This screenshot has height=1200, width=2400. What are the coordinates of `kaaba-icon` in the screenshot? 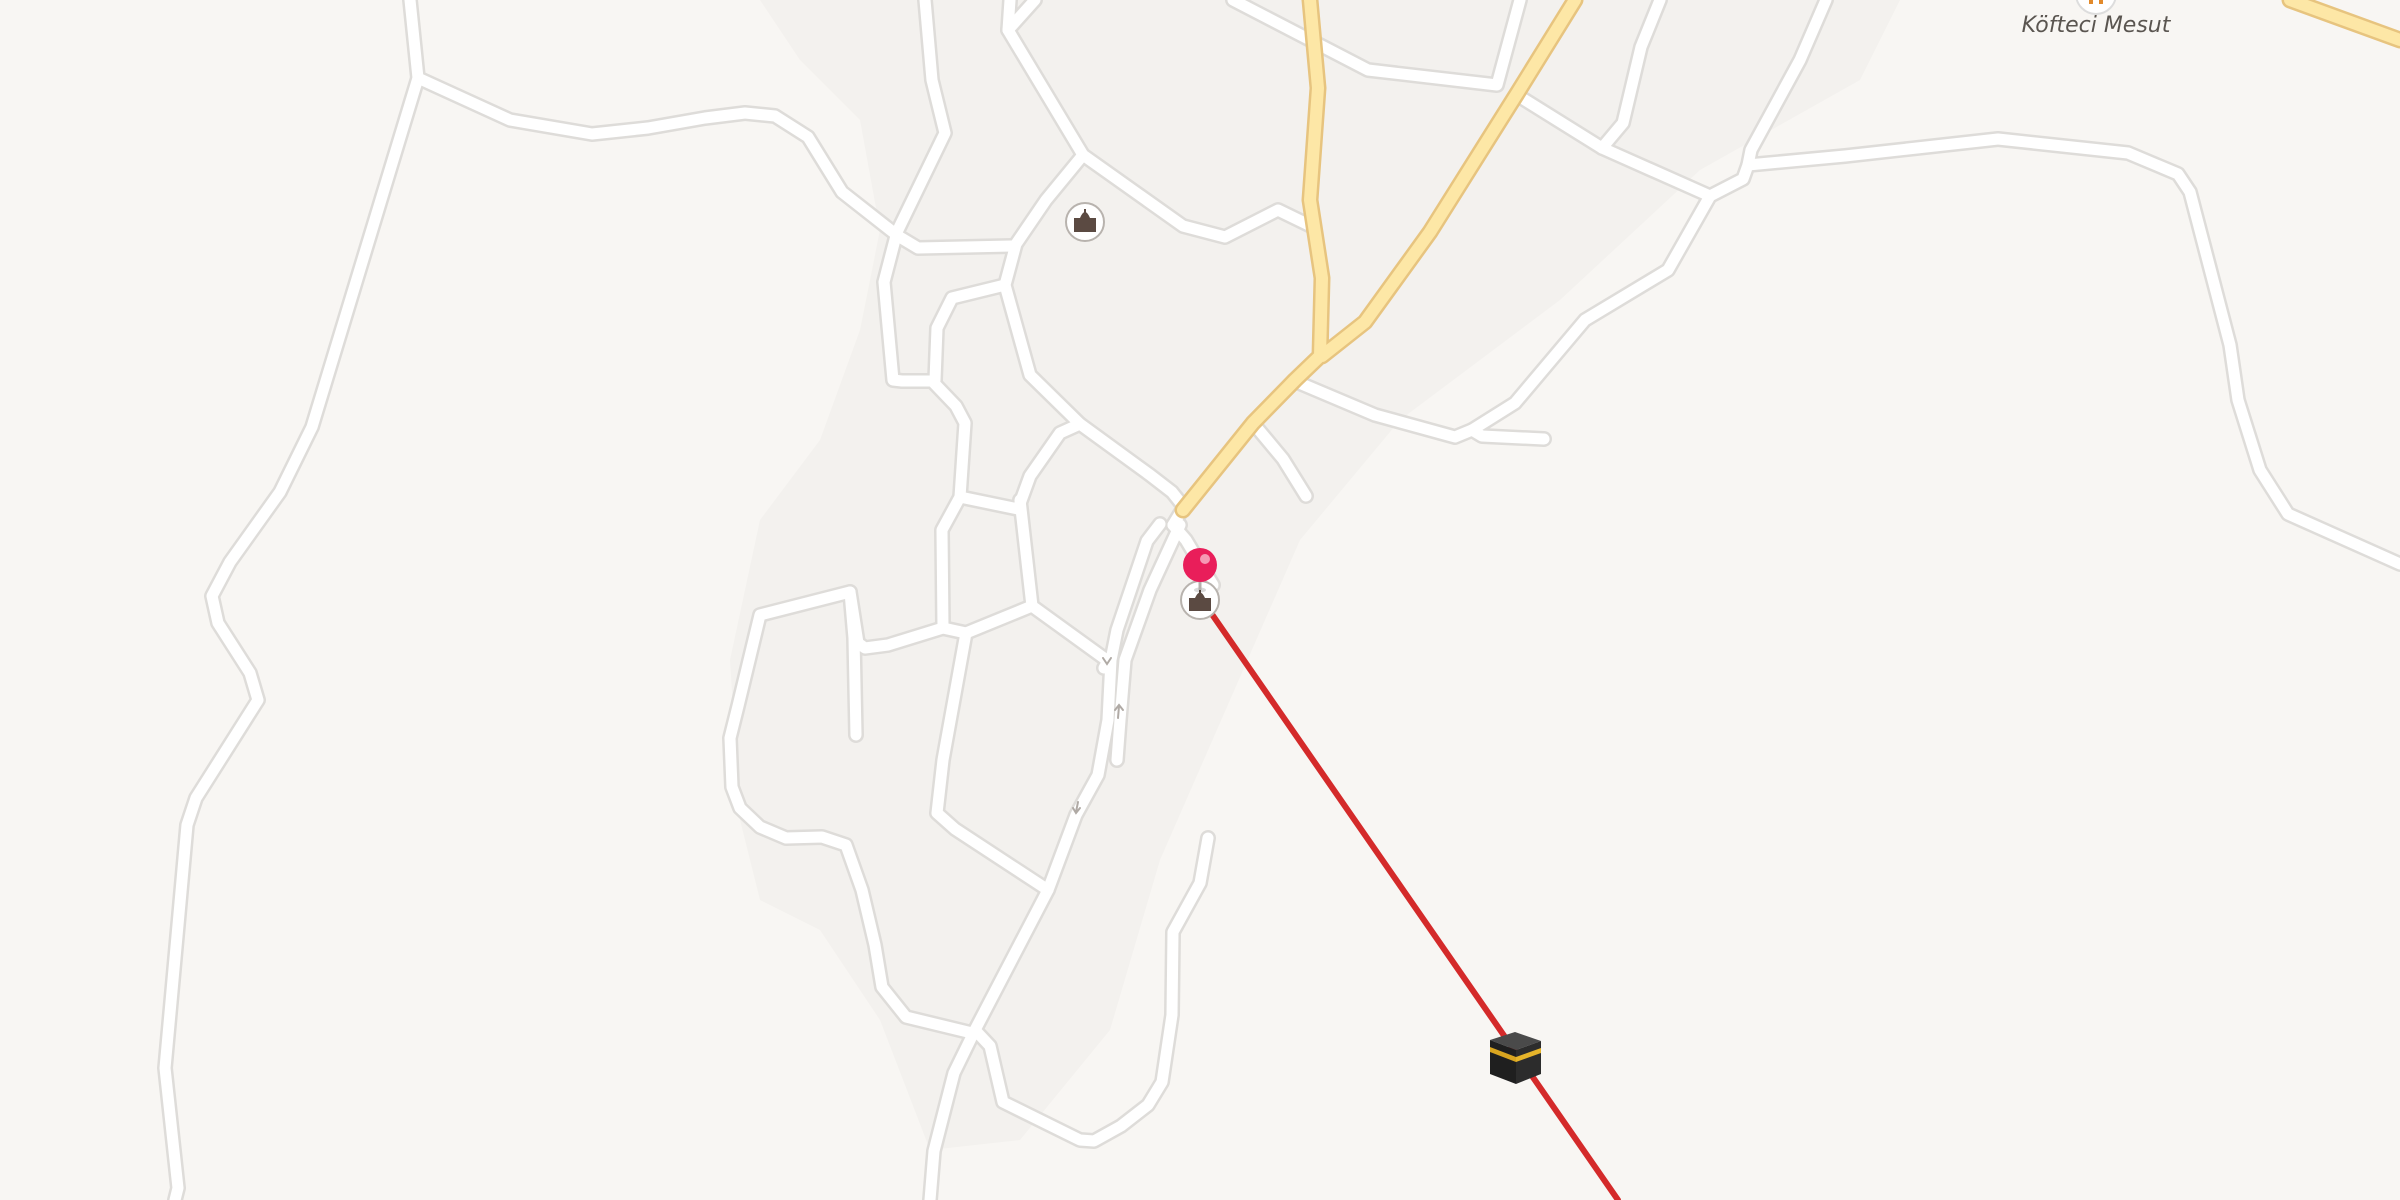 It's located at (1515, 1058).